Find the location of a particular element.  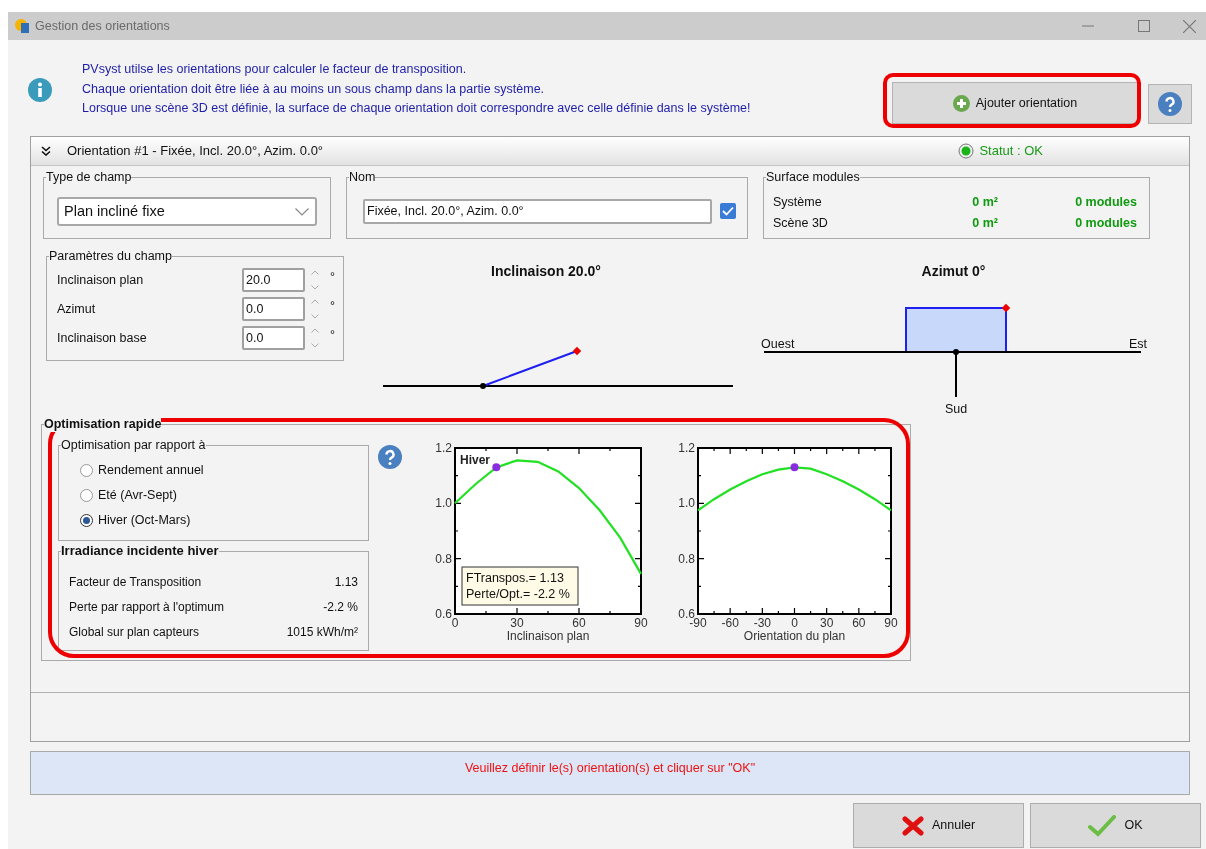

info-text: PVsyst utilse les orientations pour calculer le facteur de transposition. is located at coordinates (275, 69).